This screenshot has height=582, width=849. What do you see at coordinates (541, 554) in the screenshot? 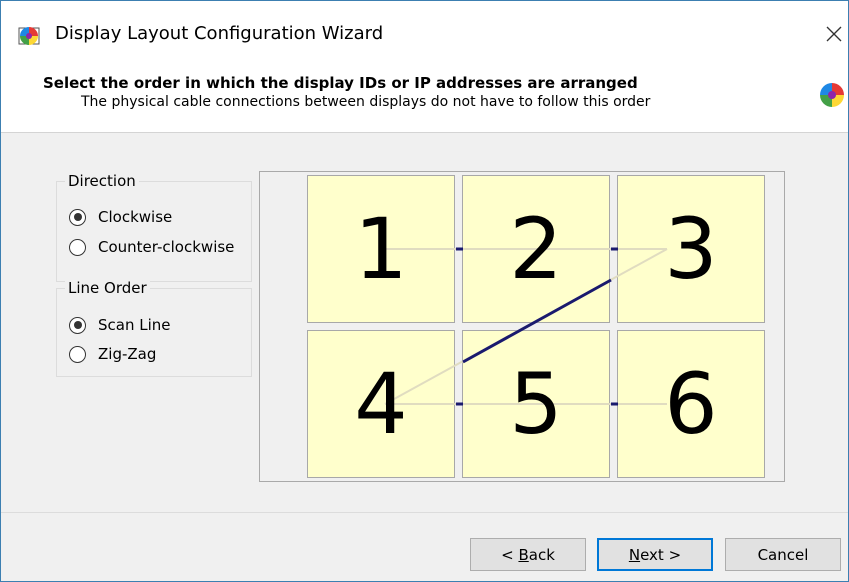
I see `back-label-rest: ack` at bounding box center [541, 554].